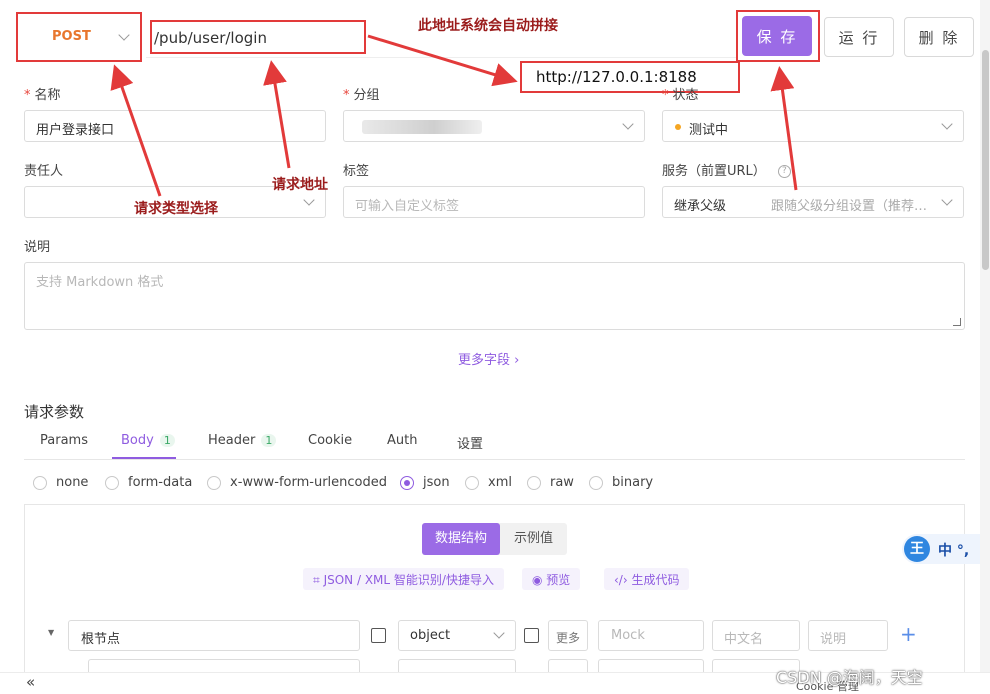  What do you see at coordinates (277, 114) in the screenshot?
I see `arrow-to-url` at bounding box center [277, 114].